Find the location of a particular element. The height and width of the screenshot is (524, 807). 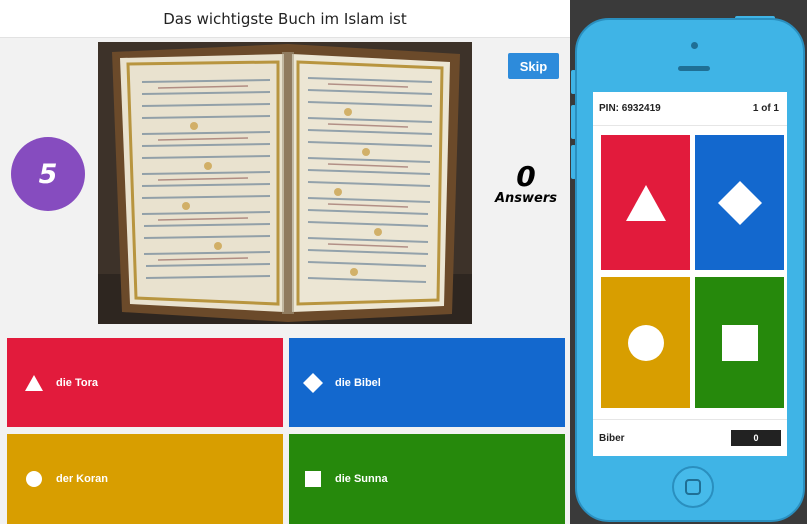

game-pin: PIN: 6932419 is located at coordinates (630, 108).